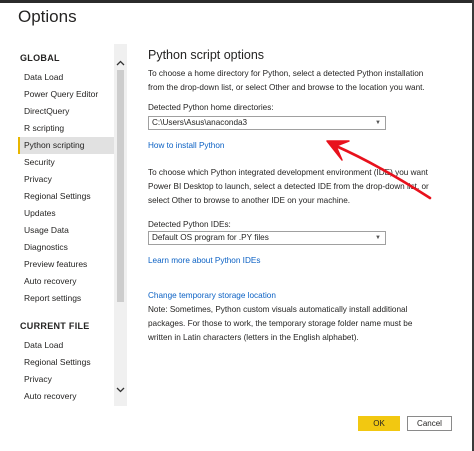  What do you see at coordinates (55, 326) in the screenshot?
I see `group-header-current-file: CURRENT FILE` at bounding box center [55, 326].